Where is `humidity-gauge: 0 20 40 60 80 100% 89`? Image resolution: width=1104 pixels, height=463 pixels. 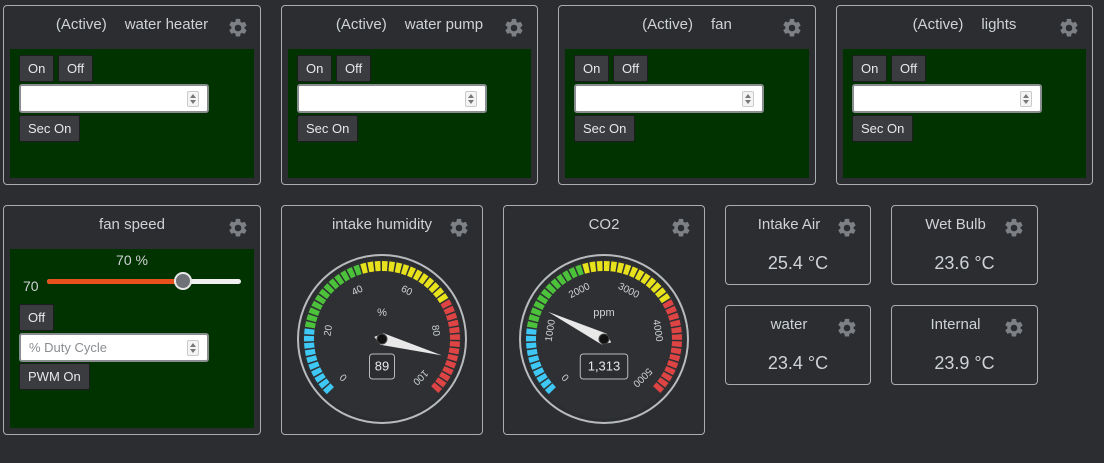 humidity-gauge: 0 20 40 60 80 100% 89 is located at coordinates (382, 339).